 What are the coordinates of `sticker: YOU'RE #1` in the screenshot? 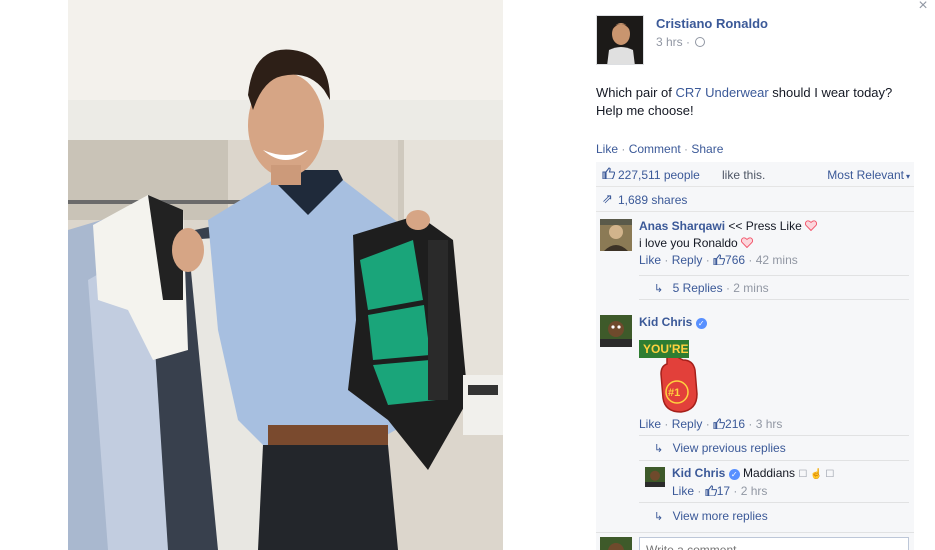 It's located at (678, 374).